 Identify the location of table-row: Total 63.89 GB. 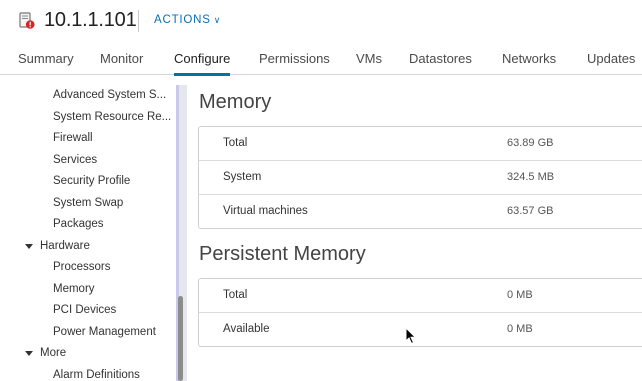
(420, 144).